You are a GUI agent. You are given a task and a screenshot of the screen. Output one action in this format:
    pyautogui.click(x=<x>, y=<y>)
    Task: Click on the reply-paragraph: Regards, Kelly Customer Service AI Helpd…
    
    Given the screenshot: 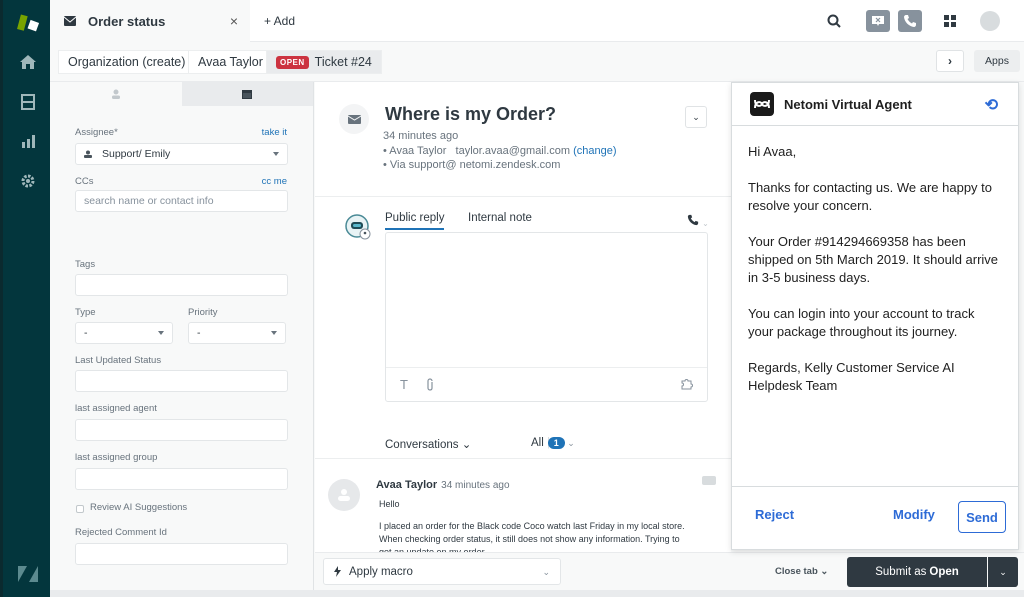 What is the action you would take?
    pyautogui.click(x=851, y=376)
    